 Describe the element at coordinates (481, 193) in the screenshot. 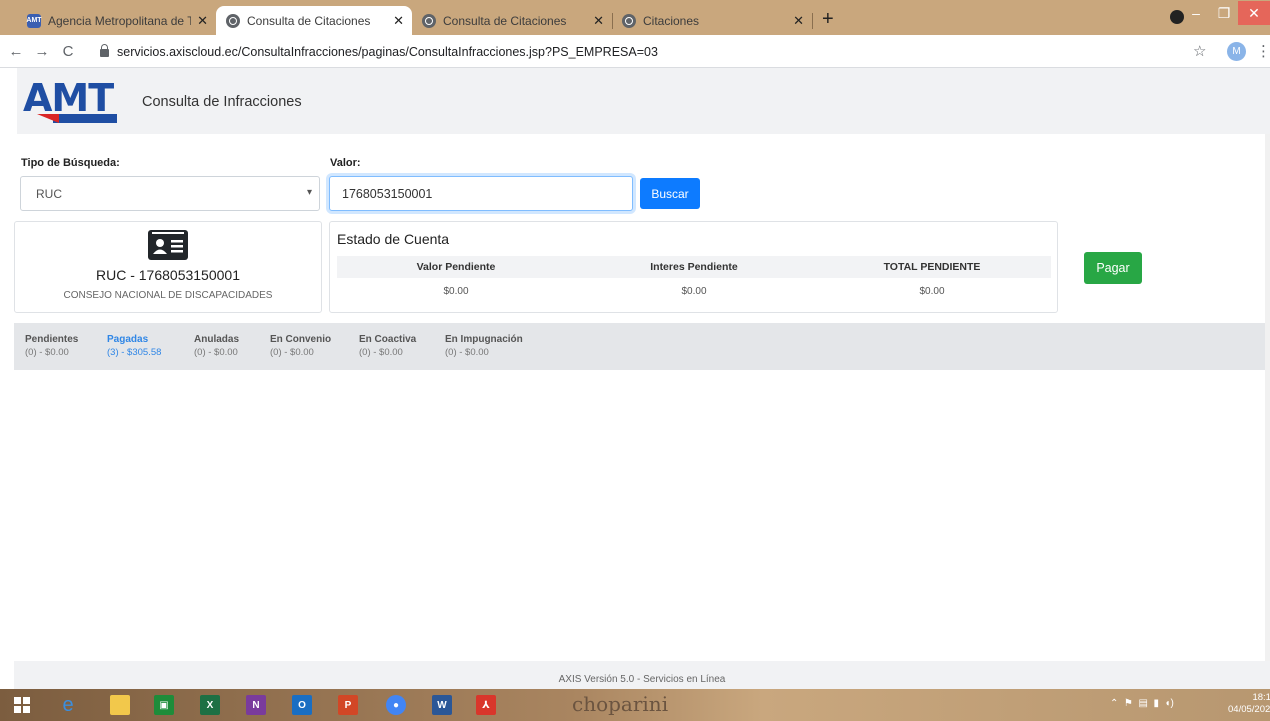

I see `value-input: 1768053150001` at that location.